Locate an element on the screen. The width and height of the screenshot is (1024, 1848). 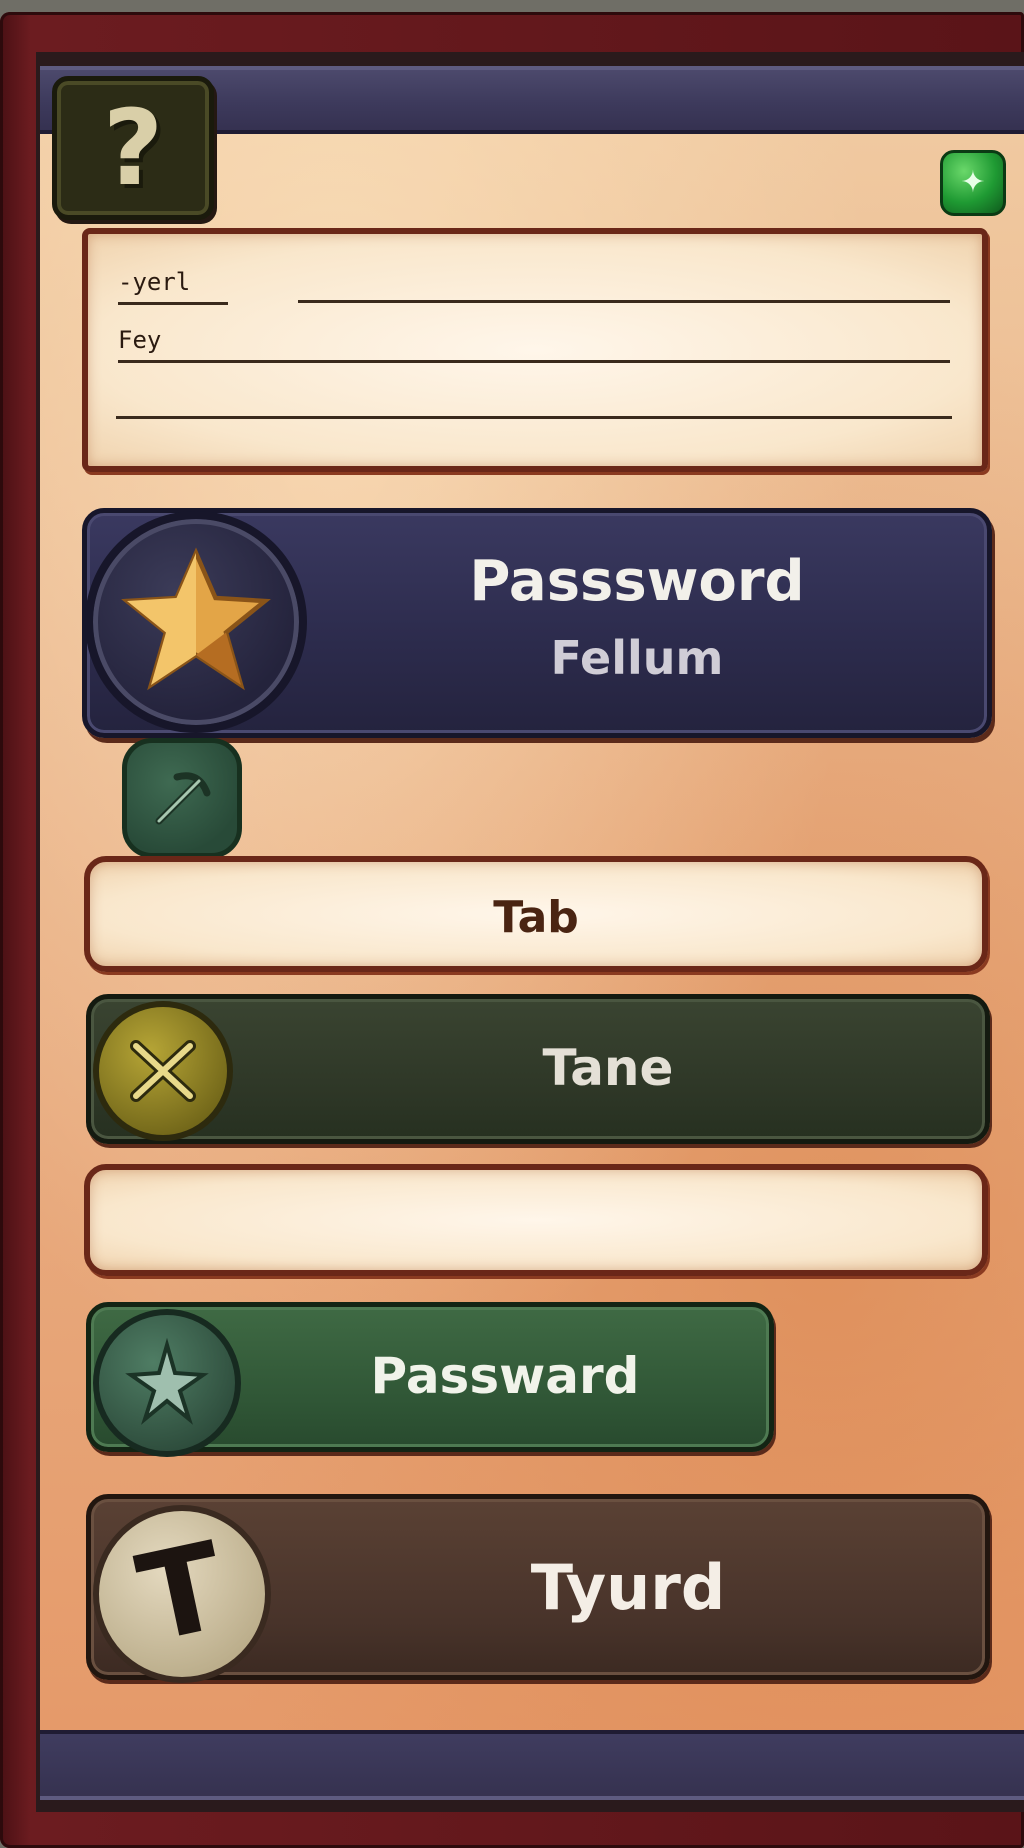
note-label-1: -yerl is located at coordinates (154, 282).